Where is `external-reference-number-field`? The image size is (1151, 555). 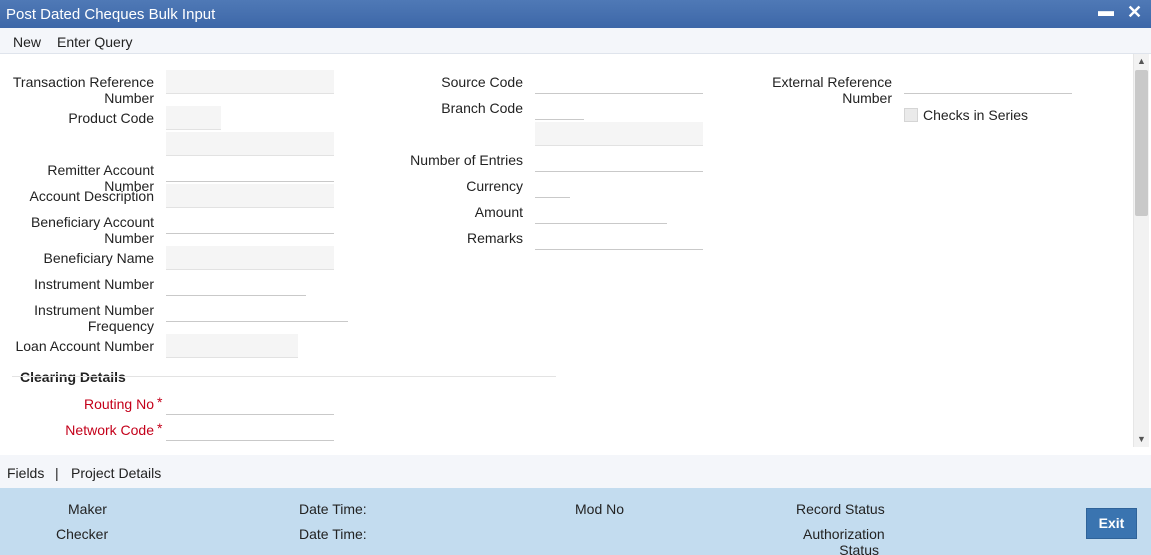
external-reference-number-field is located at coordinates (988, 82).